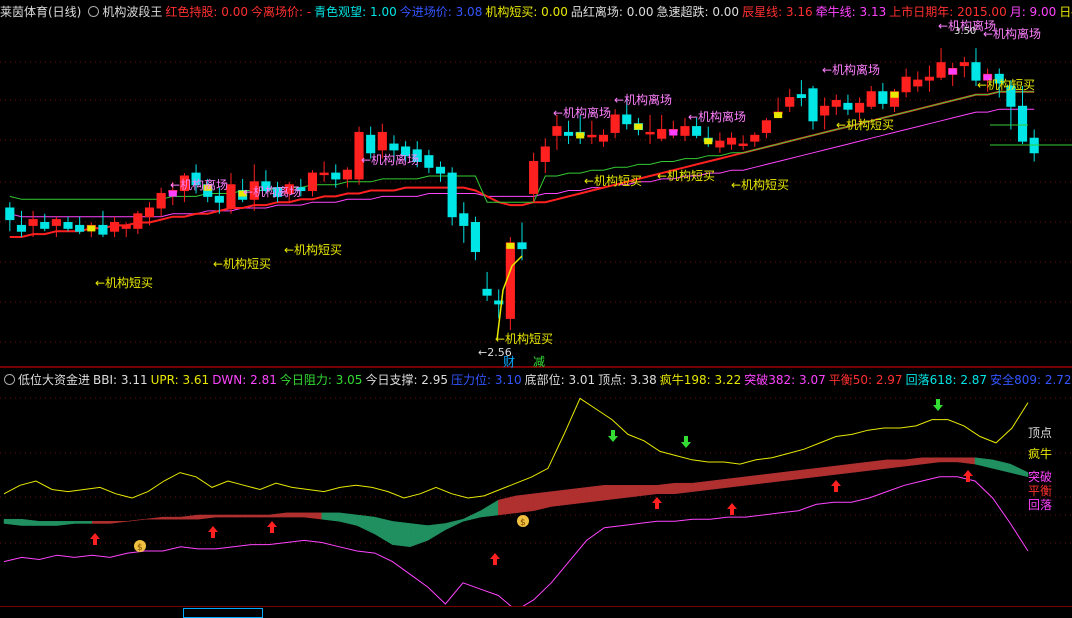 The height and width of the screenshot is (618, 1072). I want to click on right-label-bull: 疯牛, so click(1040, 453).